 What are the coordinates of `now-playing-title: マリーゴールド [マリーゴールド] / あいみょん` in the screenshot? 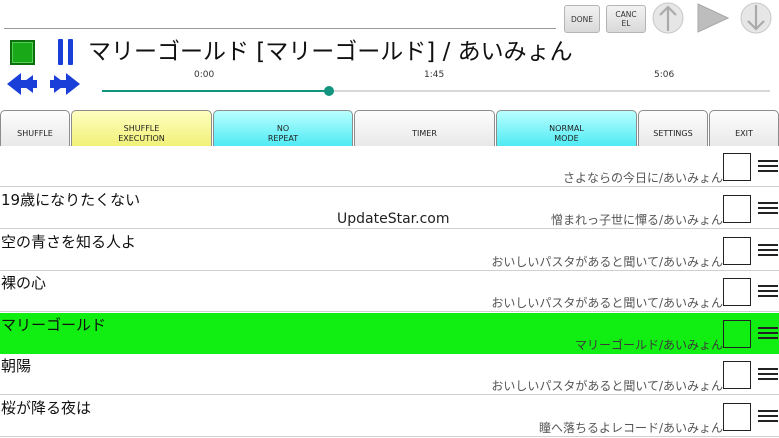 It's located at (330, 52).